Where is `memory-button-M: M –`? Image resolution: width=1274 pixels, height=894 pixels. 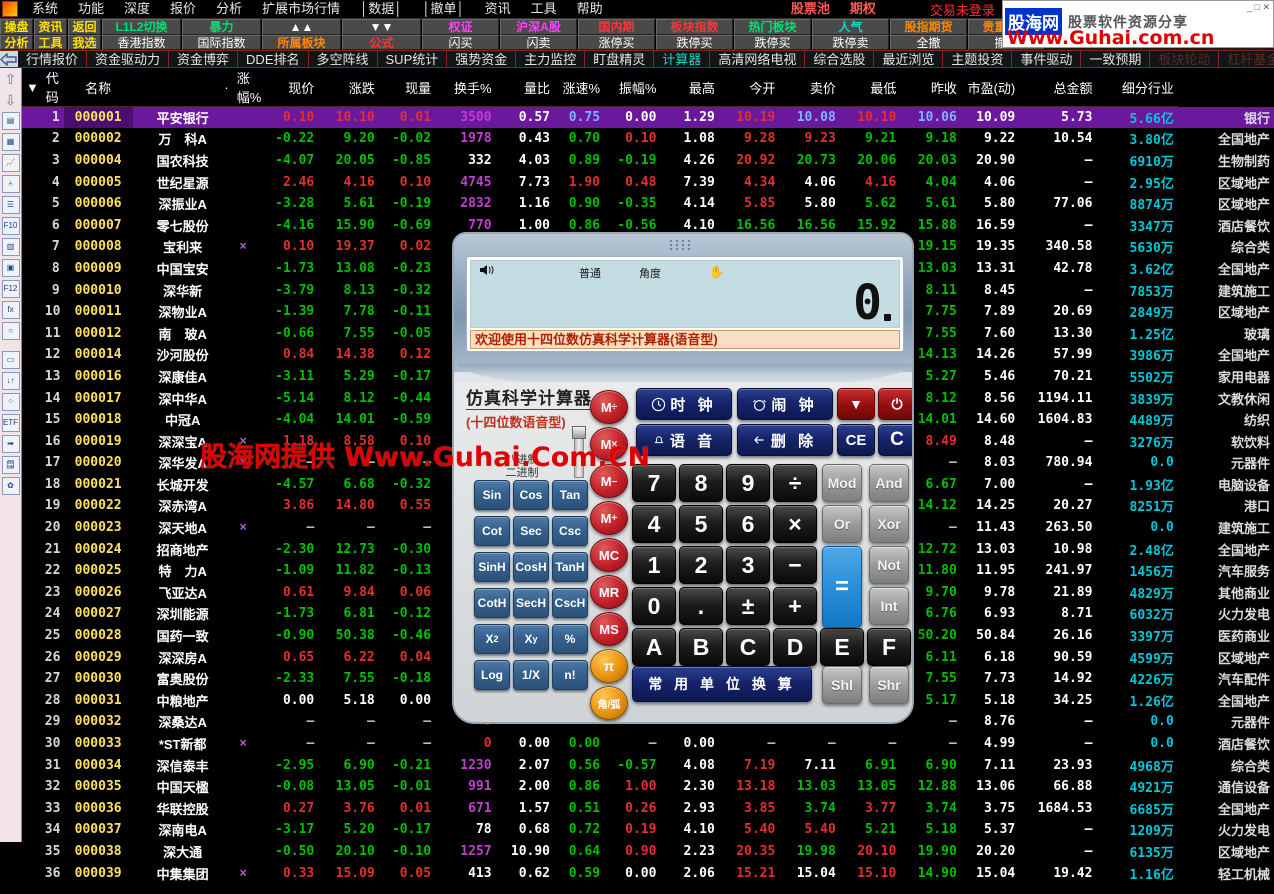 memory-button-M: M – is located at coordinates (609, 481).